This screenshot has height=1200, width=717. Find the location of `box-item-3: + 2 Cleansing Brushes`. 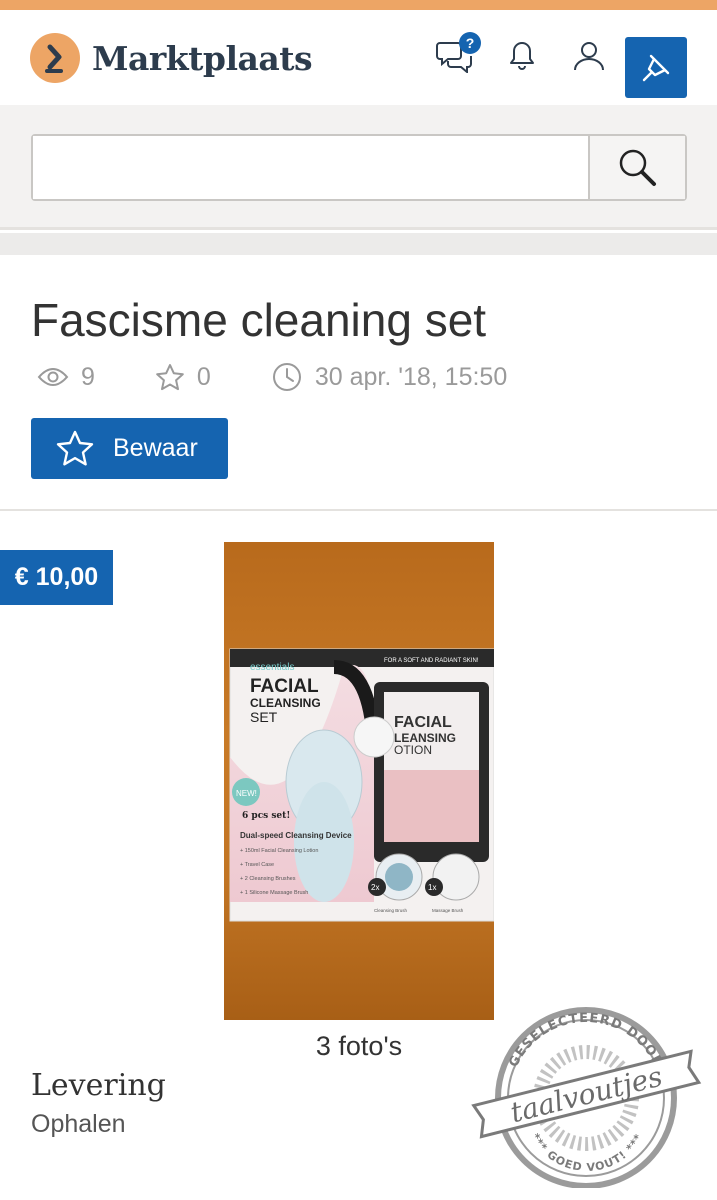

box-item-3: + 2 Cleansing Brushes is located at coordinates (268, 879).